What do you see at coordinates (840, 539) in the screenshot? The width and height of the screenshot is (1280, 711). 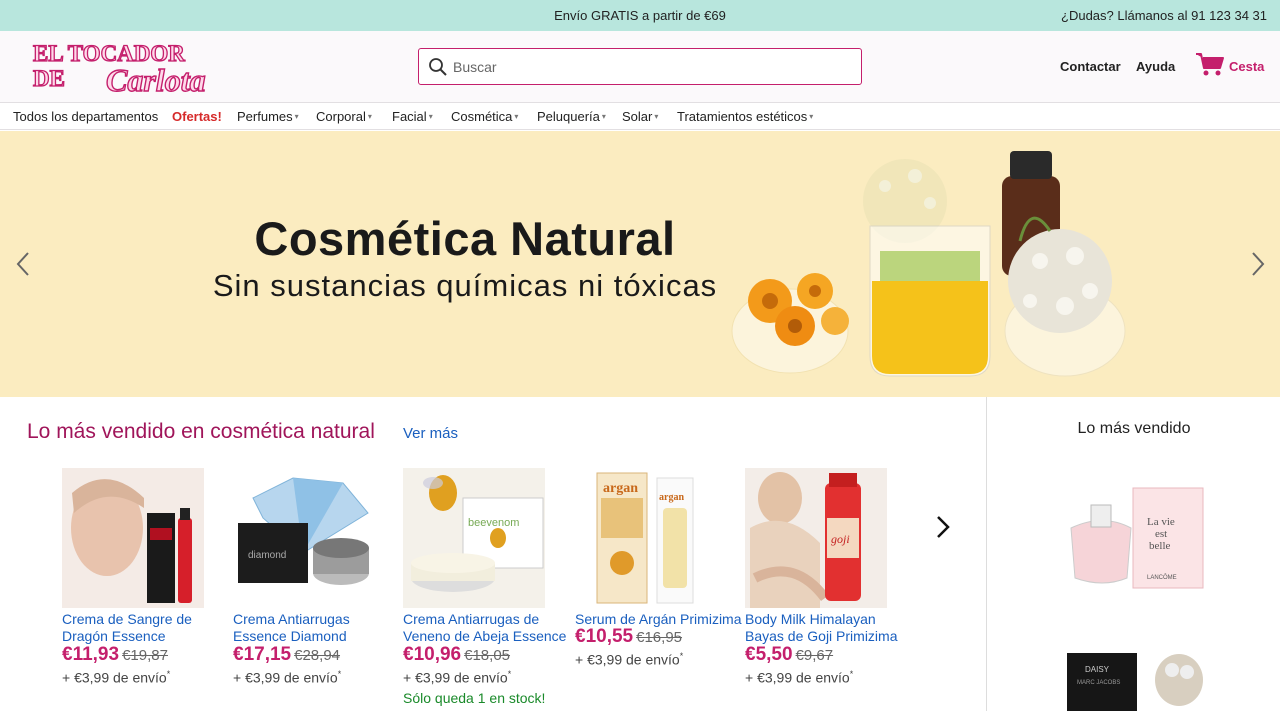 I see `svg-text: goji` at bounding box center [840, 539].